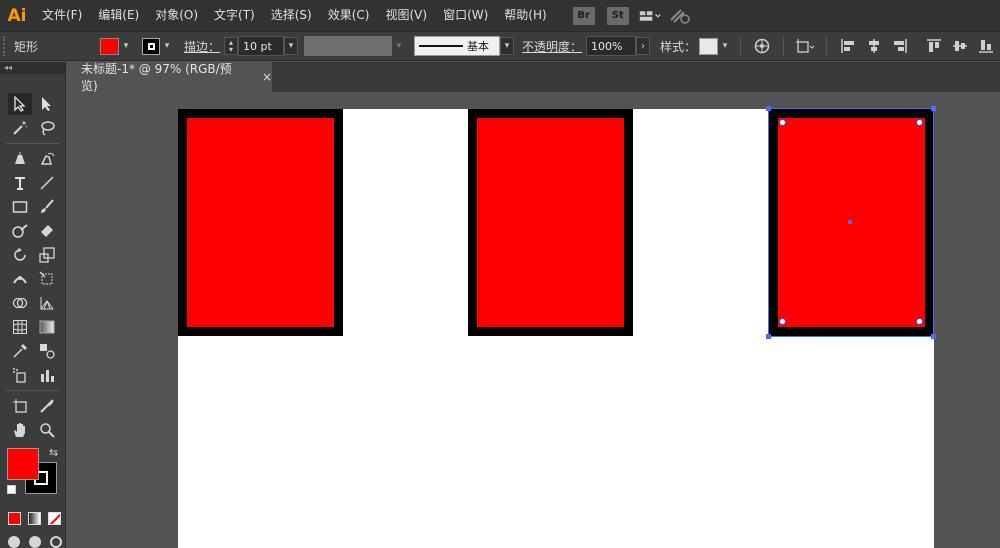  Describe the element at coordinates (56, 542) in the screenshot. I see `draw-inside-icon` at that location.